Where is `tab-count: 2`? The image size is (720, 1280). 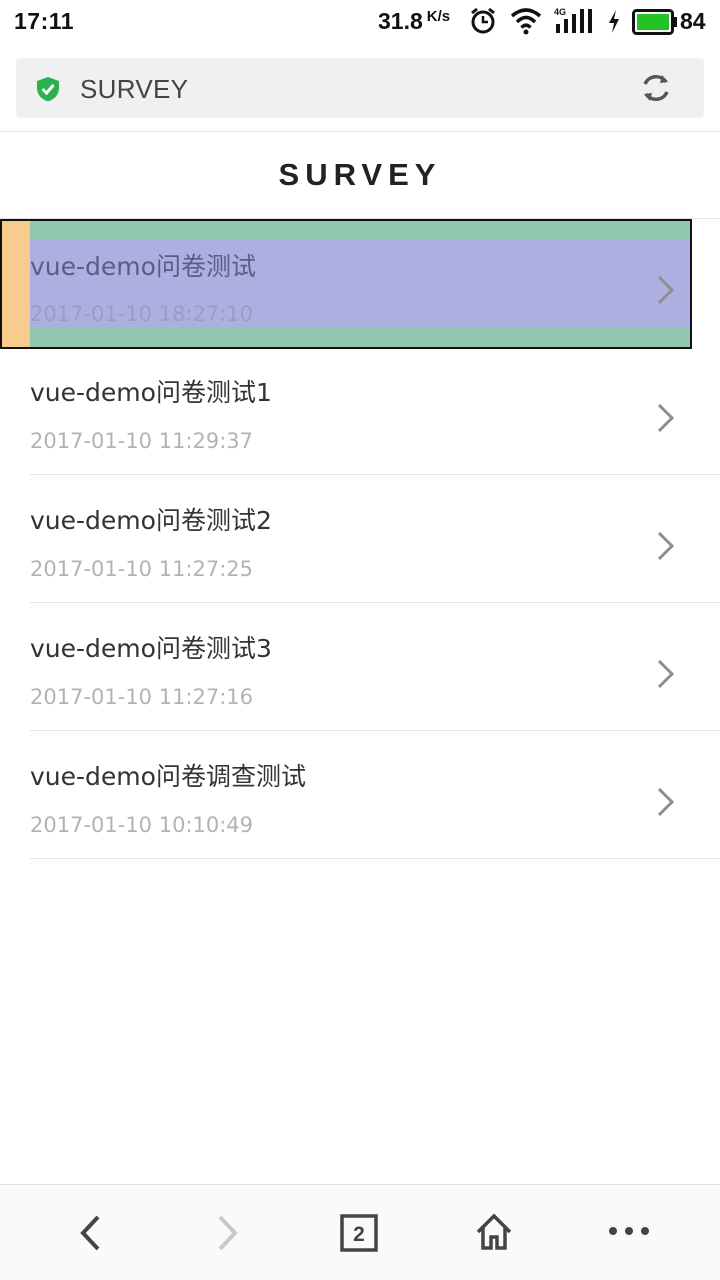 tab-count: 2 is located at coordinates (359, 1234).